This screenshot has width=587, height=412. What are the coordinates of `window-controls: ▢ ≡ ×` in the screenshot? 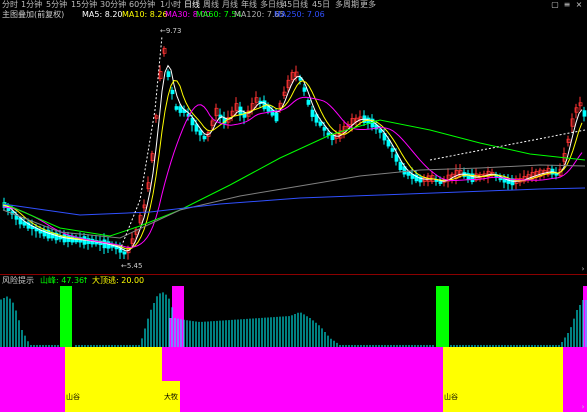 It's located at (567, 5).